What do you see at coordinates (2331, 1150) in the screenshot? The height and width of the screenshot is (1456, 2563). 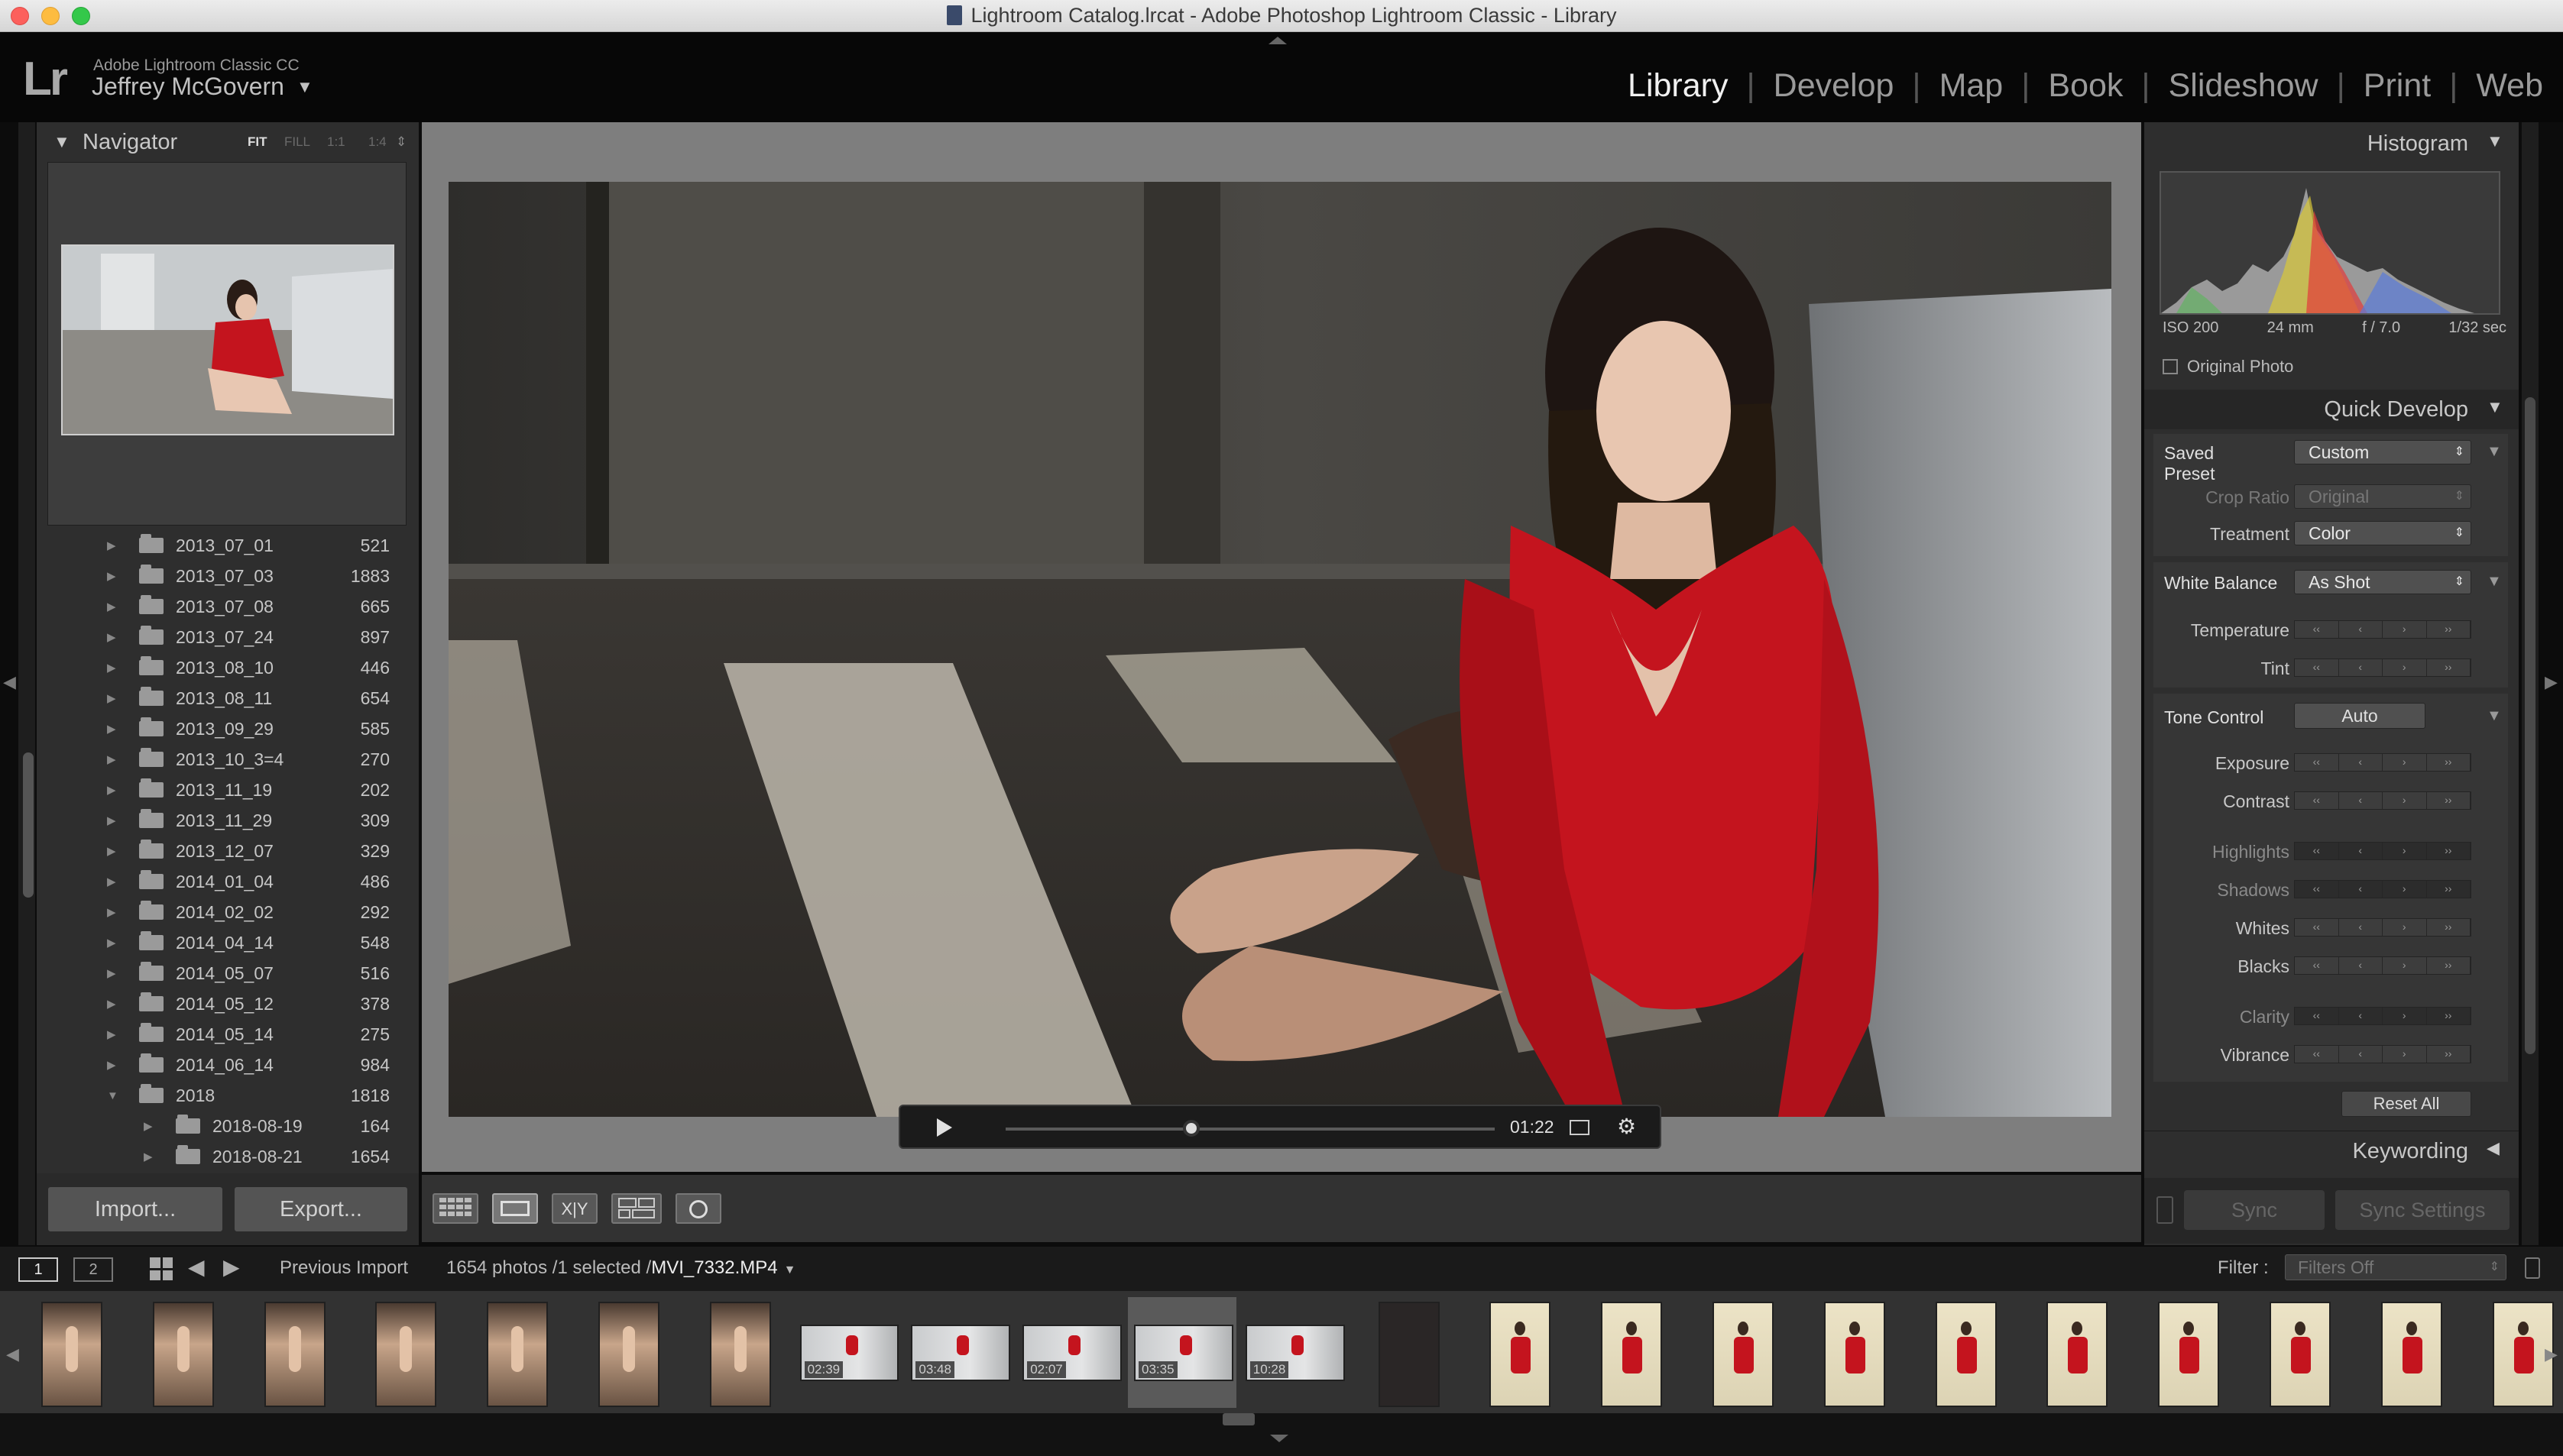 I see `keywording-title: Keywording` at bounding box center [2331, 1150].